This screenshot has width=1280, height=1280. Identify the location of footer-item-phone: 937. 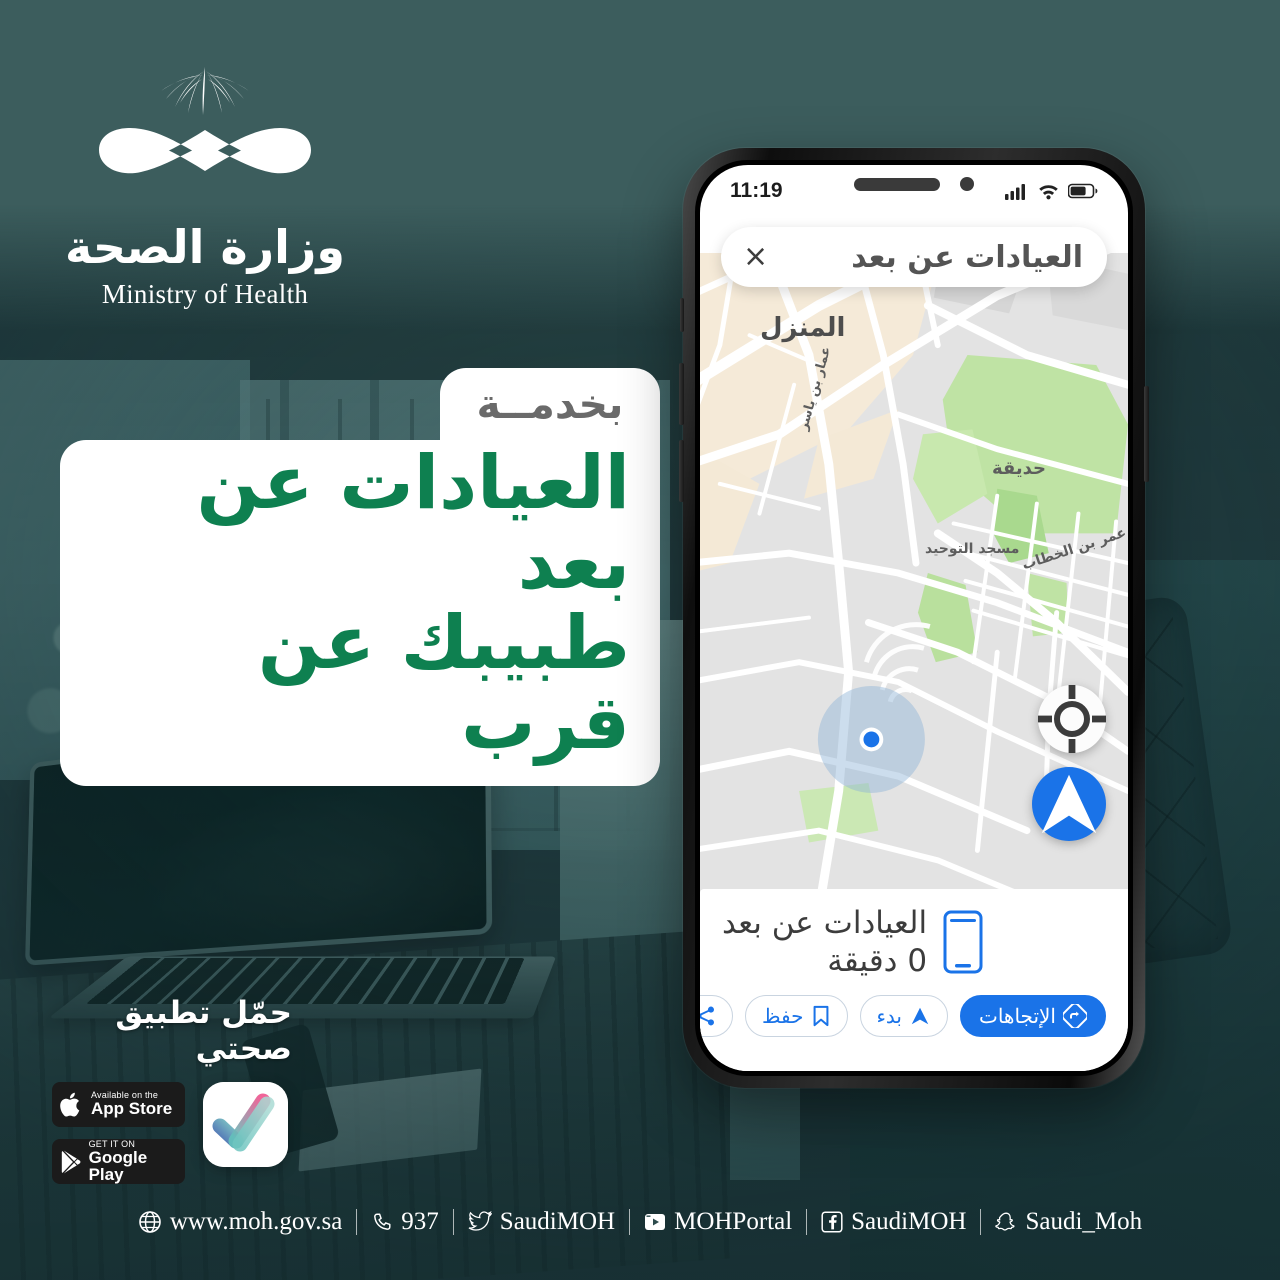
(405, 1222).